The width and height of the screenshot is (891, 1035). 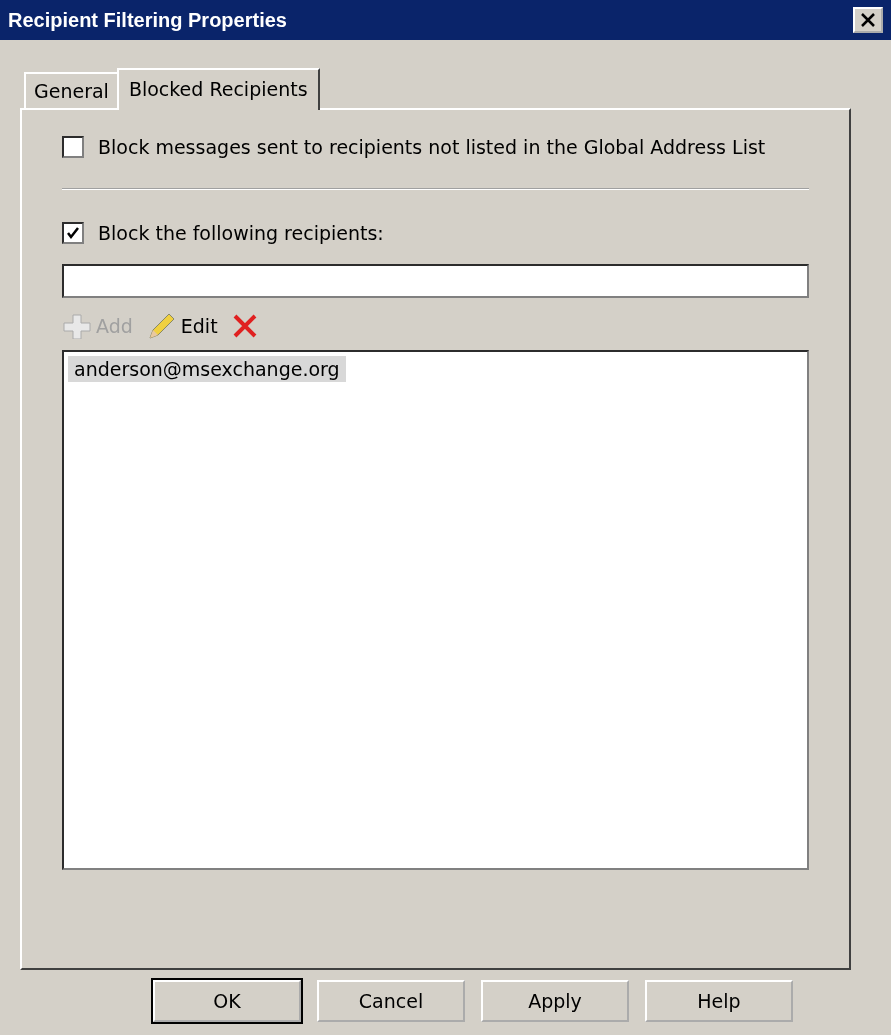 I want to click on close-icon, so click(x=868, y=20).